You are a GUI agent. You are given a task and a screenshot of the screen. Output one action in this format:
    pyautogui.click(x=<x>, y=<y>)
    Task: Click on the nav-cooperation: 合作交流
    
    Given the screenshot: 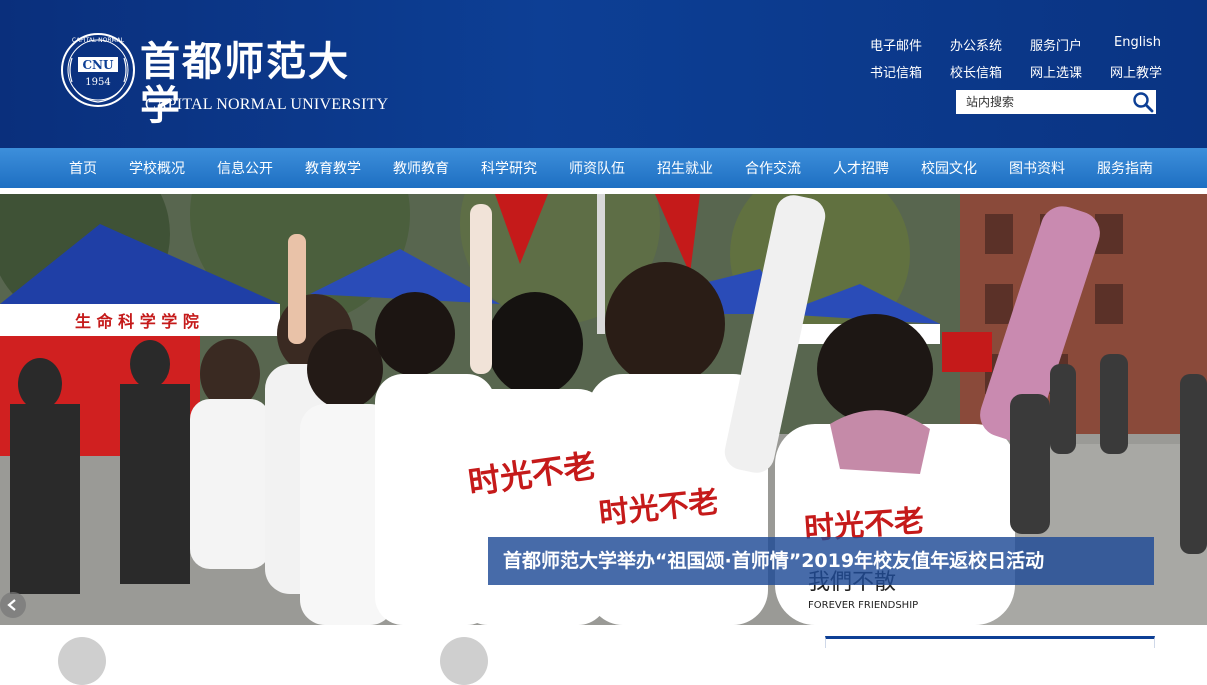 What is the action you would take?
    pyautogui.click(x=773, y=168)
    